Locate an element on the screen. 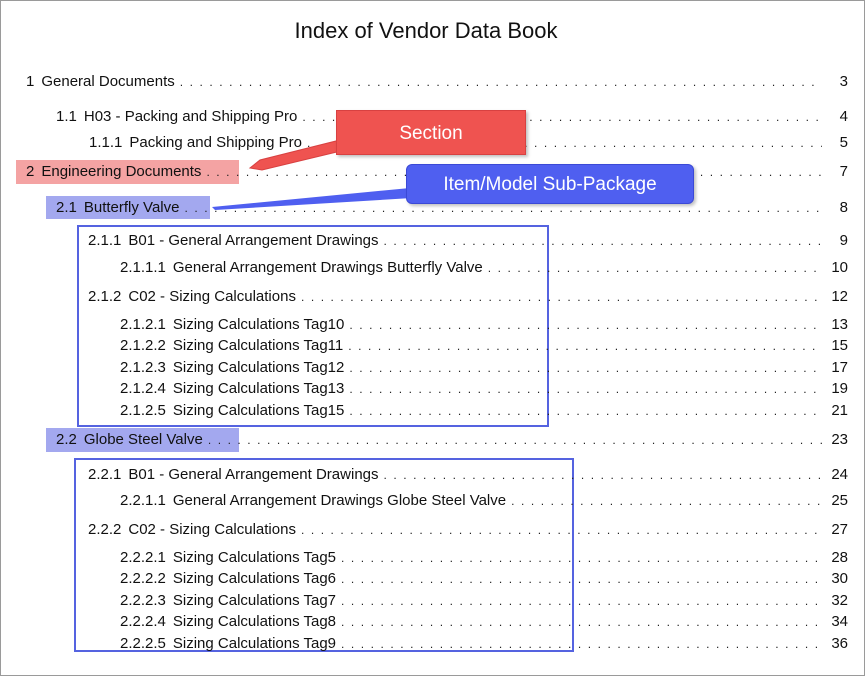 The height and width of the screenshot is (676, 865). toc-entry: 2.1.2 C02 - Sizing Calculations 12 is located at coordinates (468, 297).